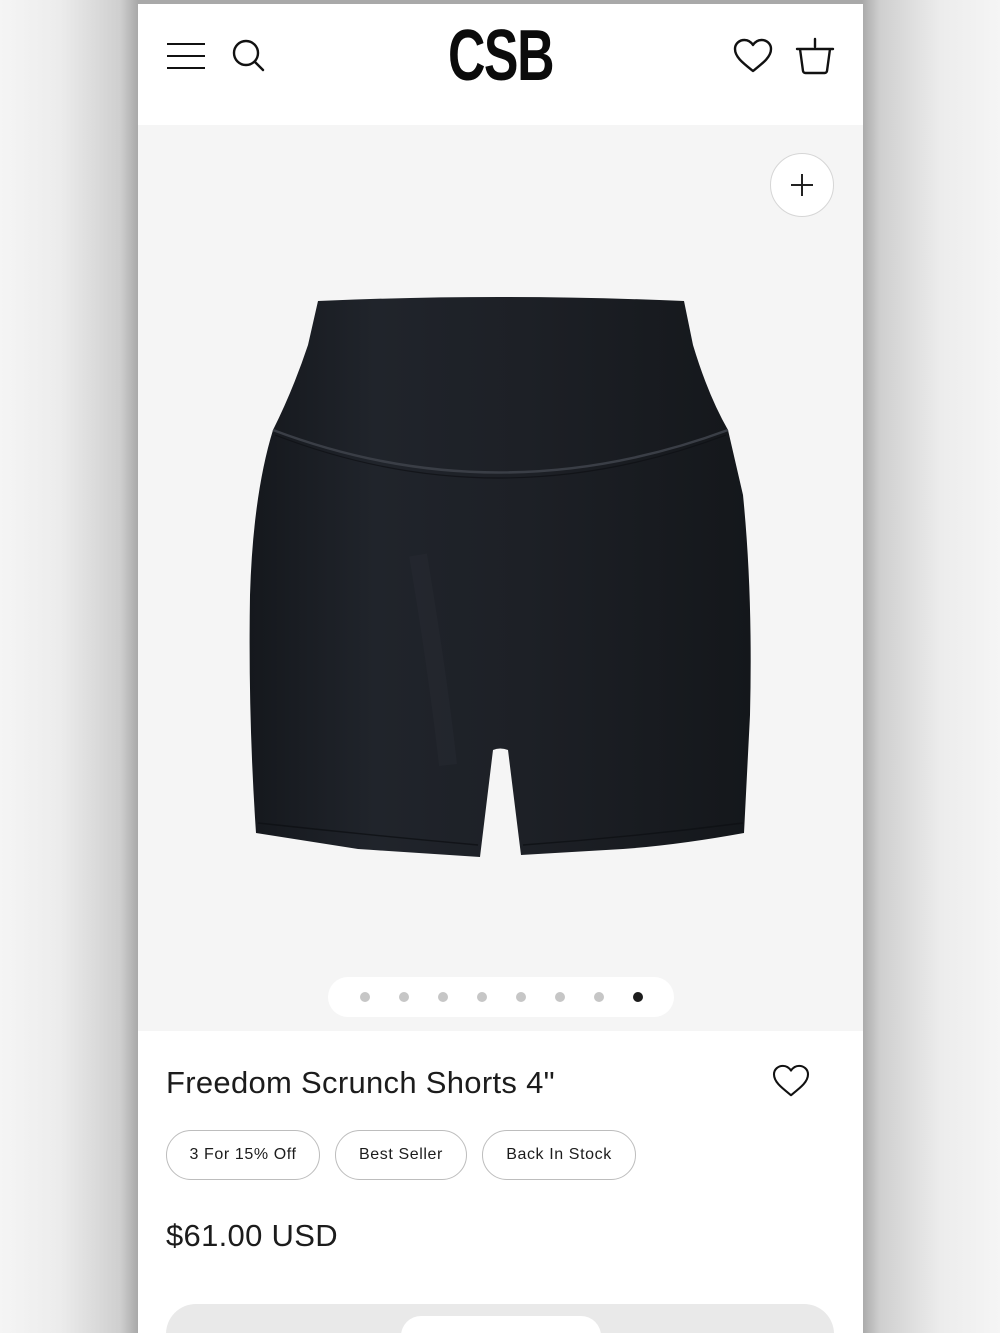 The image size is (1000, 1333). I want to click on site-header: CSB, so click(500, 64).